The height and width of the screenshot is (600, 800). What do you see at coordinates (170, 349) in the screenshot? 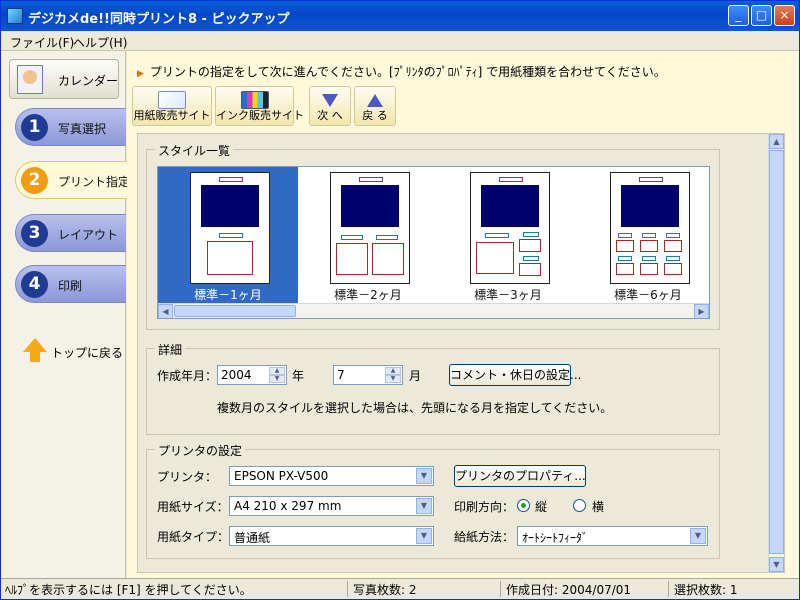
I see `details-title: 詳細` at bounding box center [170, 349].